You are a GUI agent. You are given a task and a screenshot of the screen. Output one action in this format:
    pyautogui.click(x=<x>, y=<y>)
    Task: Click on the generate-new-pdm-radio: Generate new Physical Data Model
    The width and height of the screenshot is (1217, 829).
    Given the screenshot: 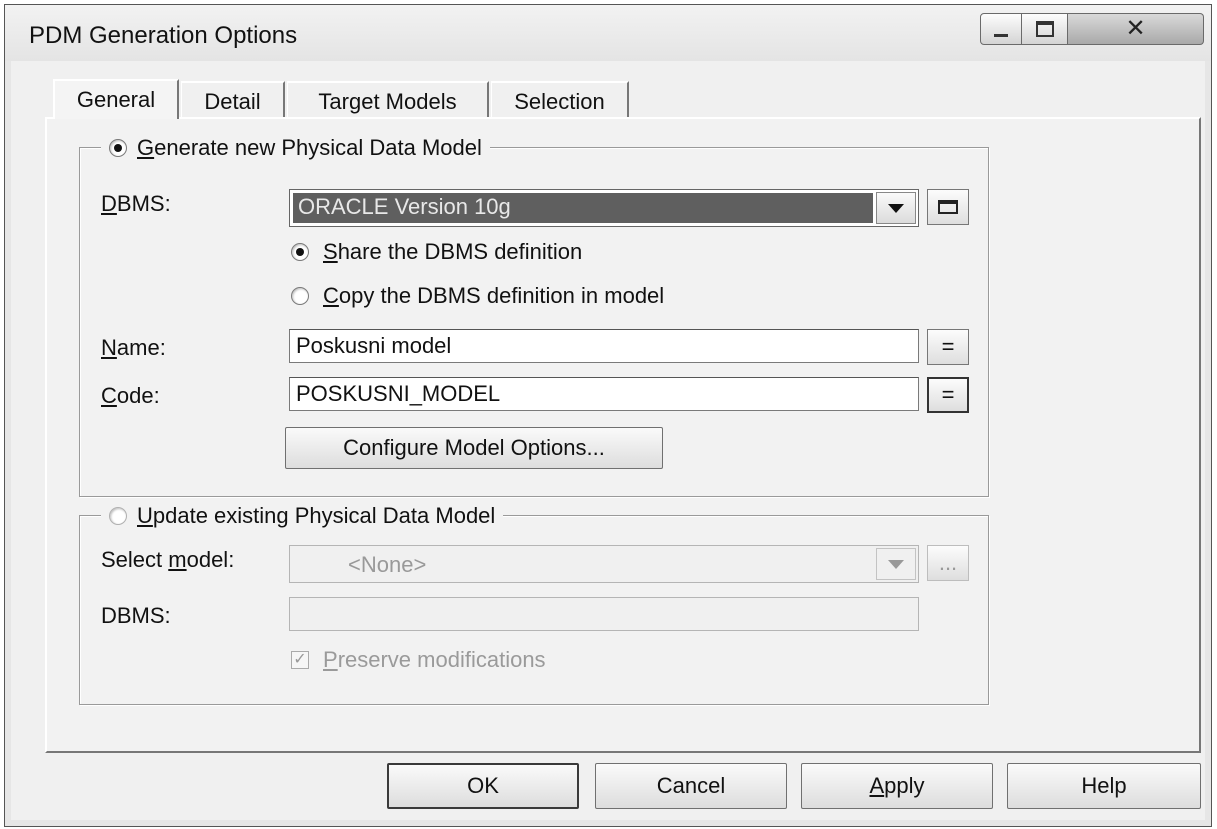 What is the action you would take?
    pyautogui.click(x=295, y=148)
    